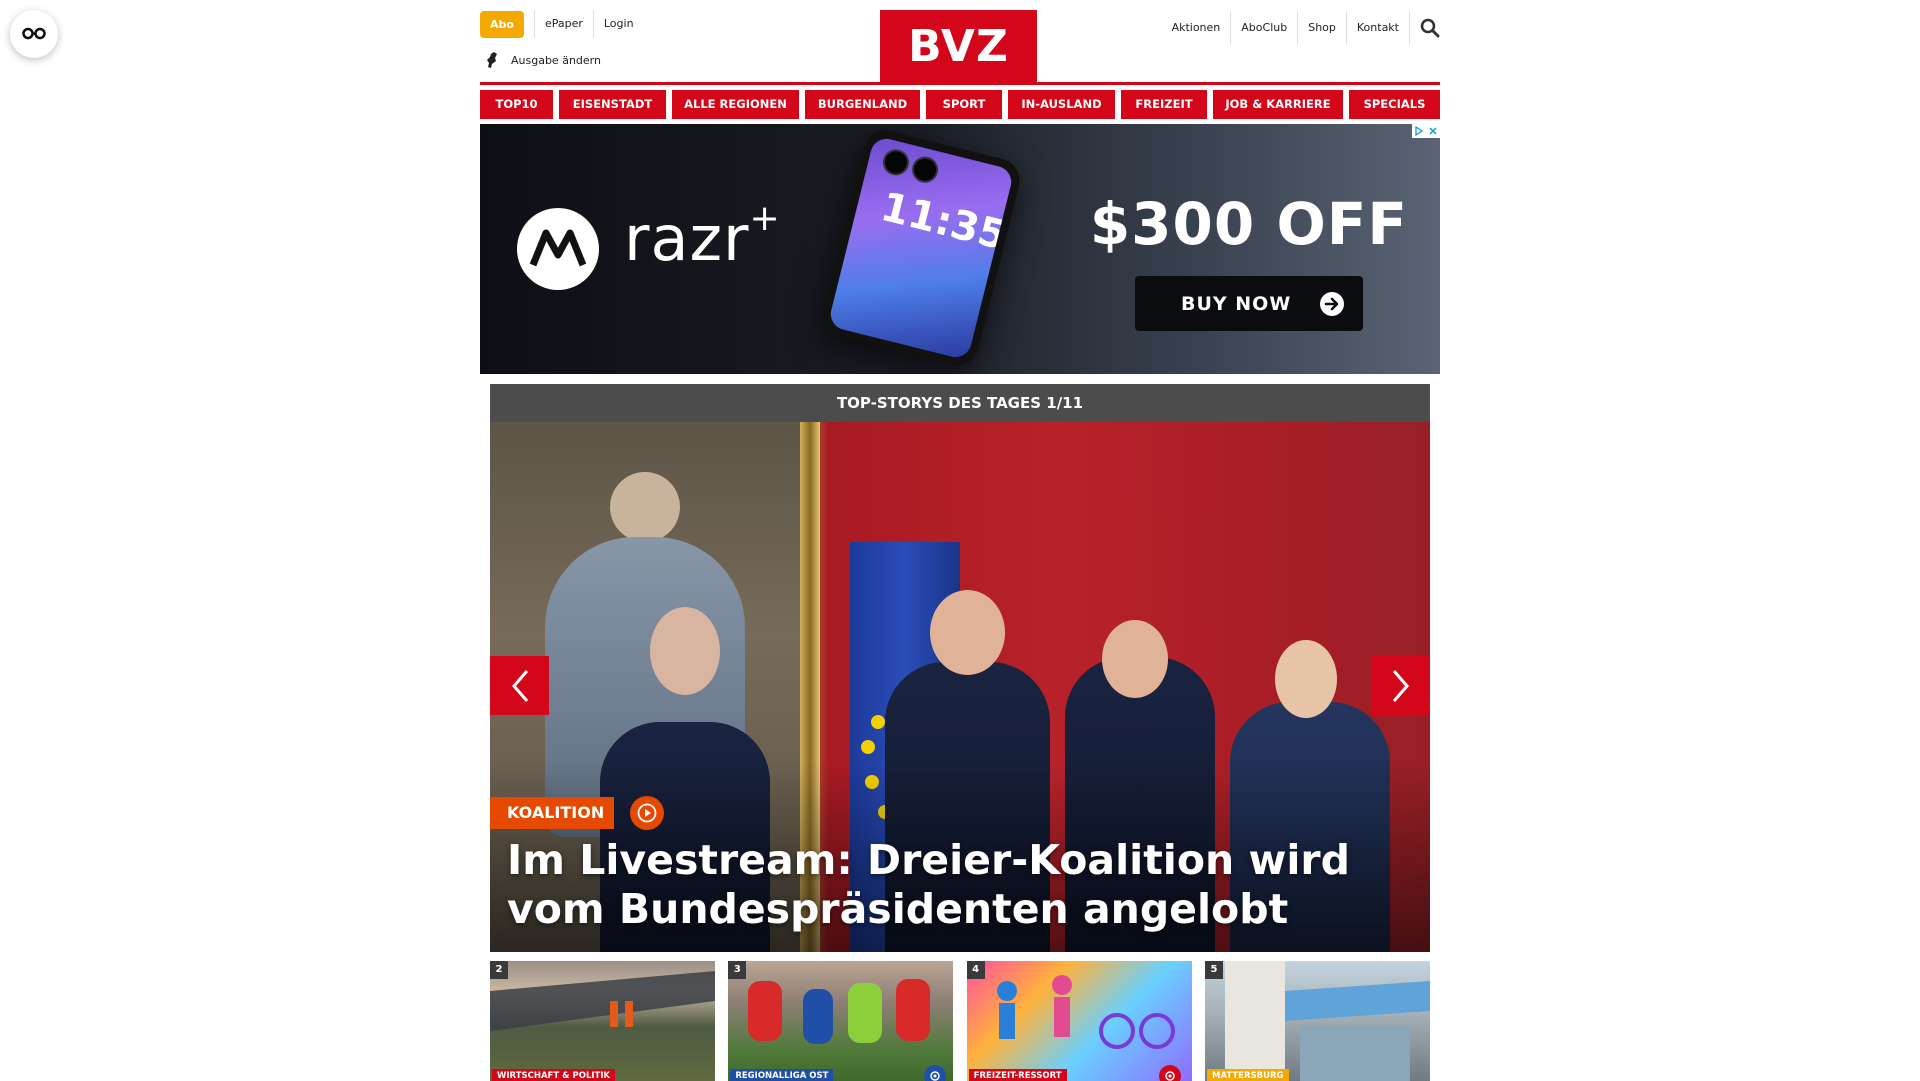 Image resolution: width=1920 pixels, height=1081 pixels. I want to click on solar-panels-image, so click(602, 1001).